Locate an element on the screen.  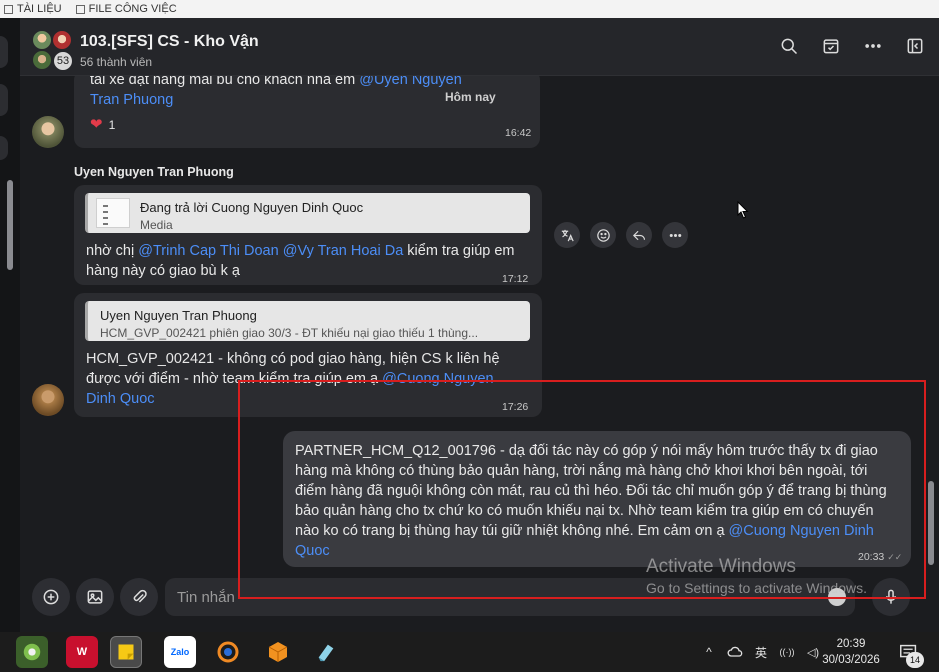
clock: 20:39 30/03/2026 is located at coordinates (851, 652).